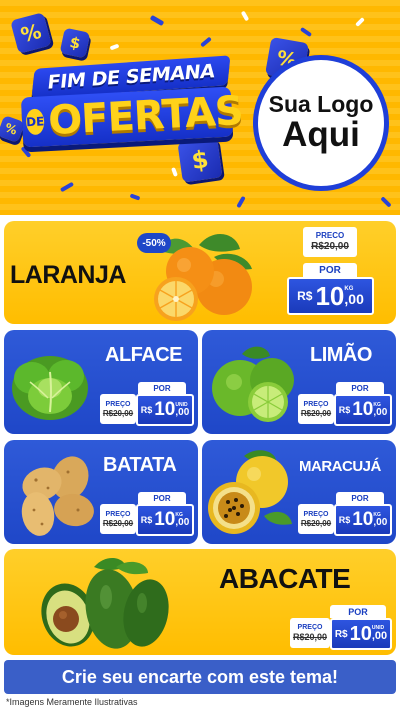  What do you see at coordinates (50, 388) in the screenshot?
I see `lettuce-image` at bounding box center [50, 388].